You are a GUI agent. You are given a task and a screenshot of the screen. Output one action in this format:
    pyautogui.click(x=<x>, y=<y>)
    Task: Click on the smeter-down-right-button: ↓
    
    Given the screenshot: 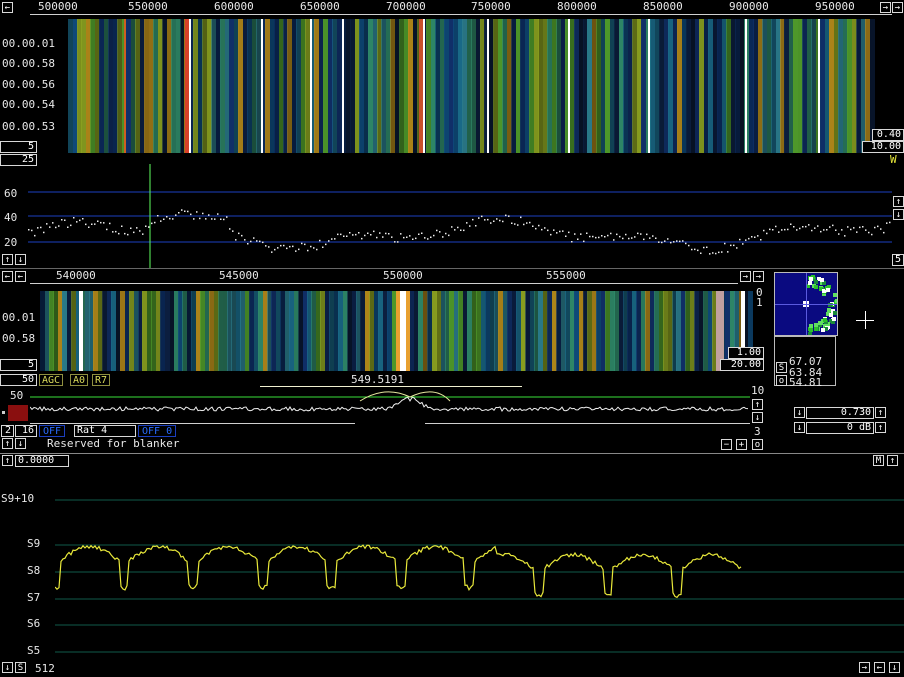 What is the action you would take?
    pyautogui.click(x=894, y=667)
    